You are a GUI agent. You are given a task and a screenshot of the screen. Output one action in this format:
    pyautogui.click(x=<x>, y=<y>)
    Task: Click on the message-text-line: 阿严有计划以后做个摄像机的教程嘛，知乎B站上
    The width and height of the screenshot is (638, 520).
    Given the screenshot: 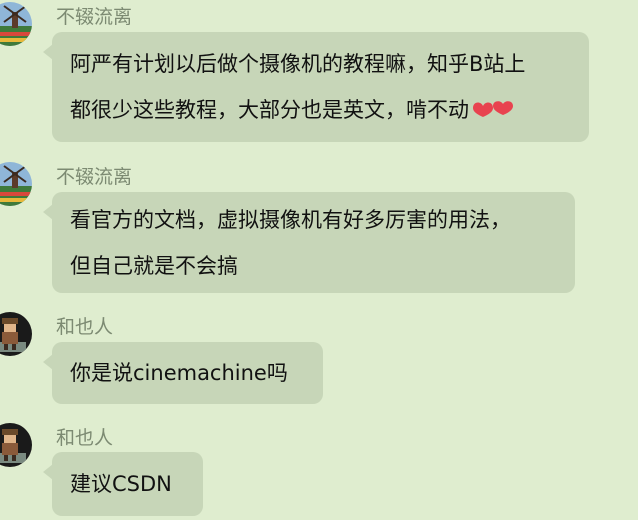 What is the action you would take?
    pyautogui.click(x=298, y=64)
    